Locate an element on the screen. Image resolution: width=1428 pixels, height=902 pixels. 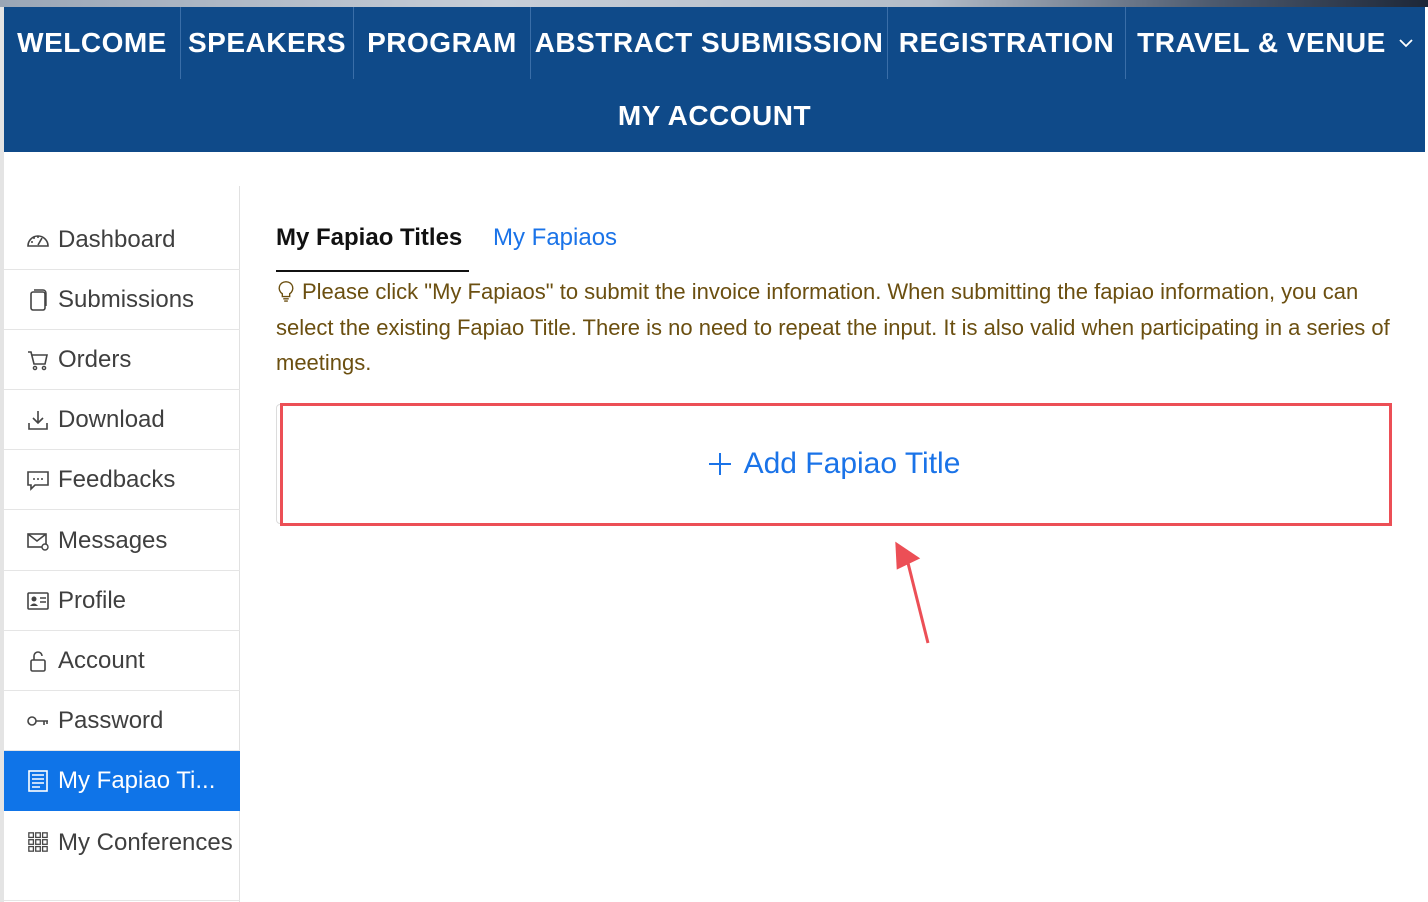
fapiao-tabs: My Fapiao Titles My Fapiaos is located at coordinates (526, 248).